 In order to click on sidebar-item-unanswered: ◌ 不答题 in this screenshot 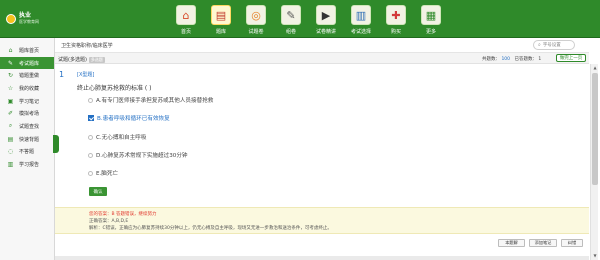, I will do `click(27, 152)`.